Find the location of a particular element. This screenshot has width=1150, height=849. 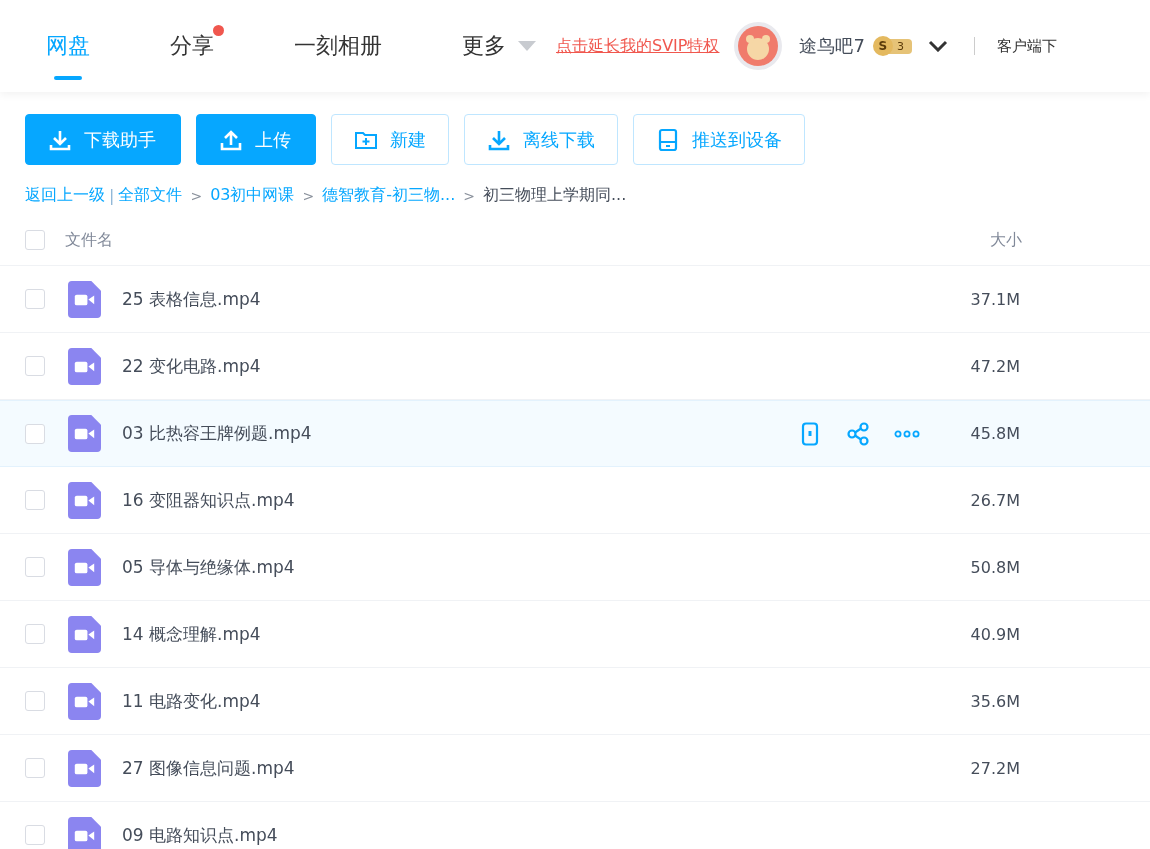

nav-tab: 更多 is located at coordinates (499, 46).